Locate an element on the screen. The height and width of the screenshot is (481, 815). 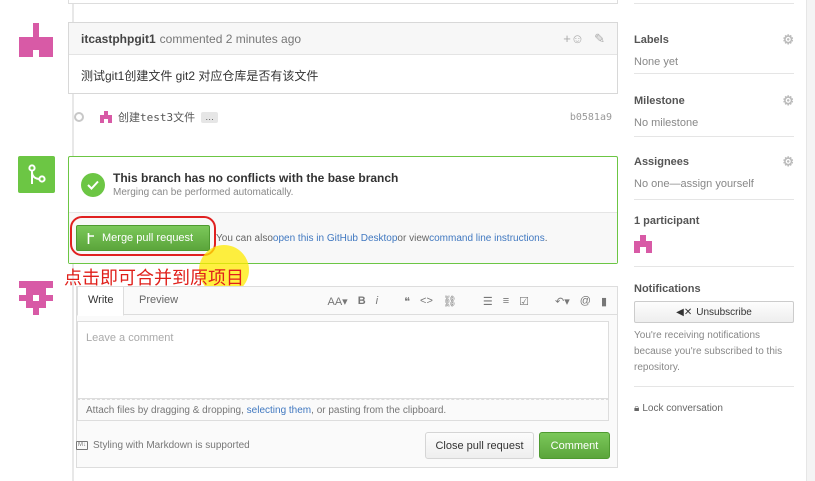
previous-sidebar-section is located at coordinates (714, 2).